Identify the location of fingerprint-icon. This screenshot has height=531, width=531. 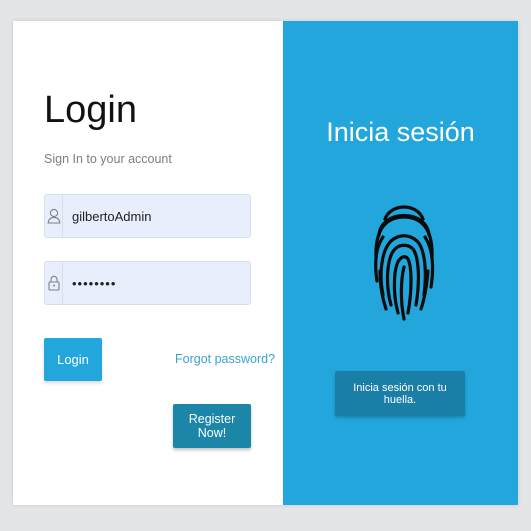
(404, 263).